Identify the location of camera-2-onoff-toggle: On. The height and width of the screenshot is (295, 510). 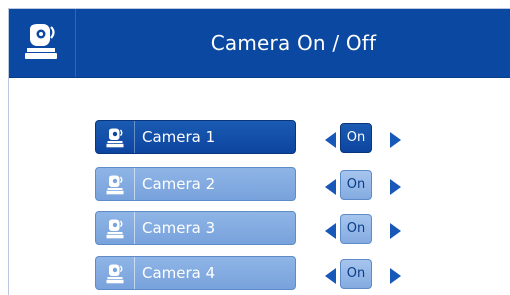
(356, 185).